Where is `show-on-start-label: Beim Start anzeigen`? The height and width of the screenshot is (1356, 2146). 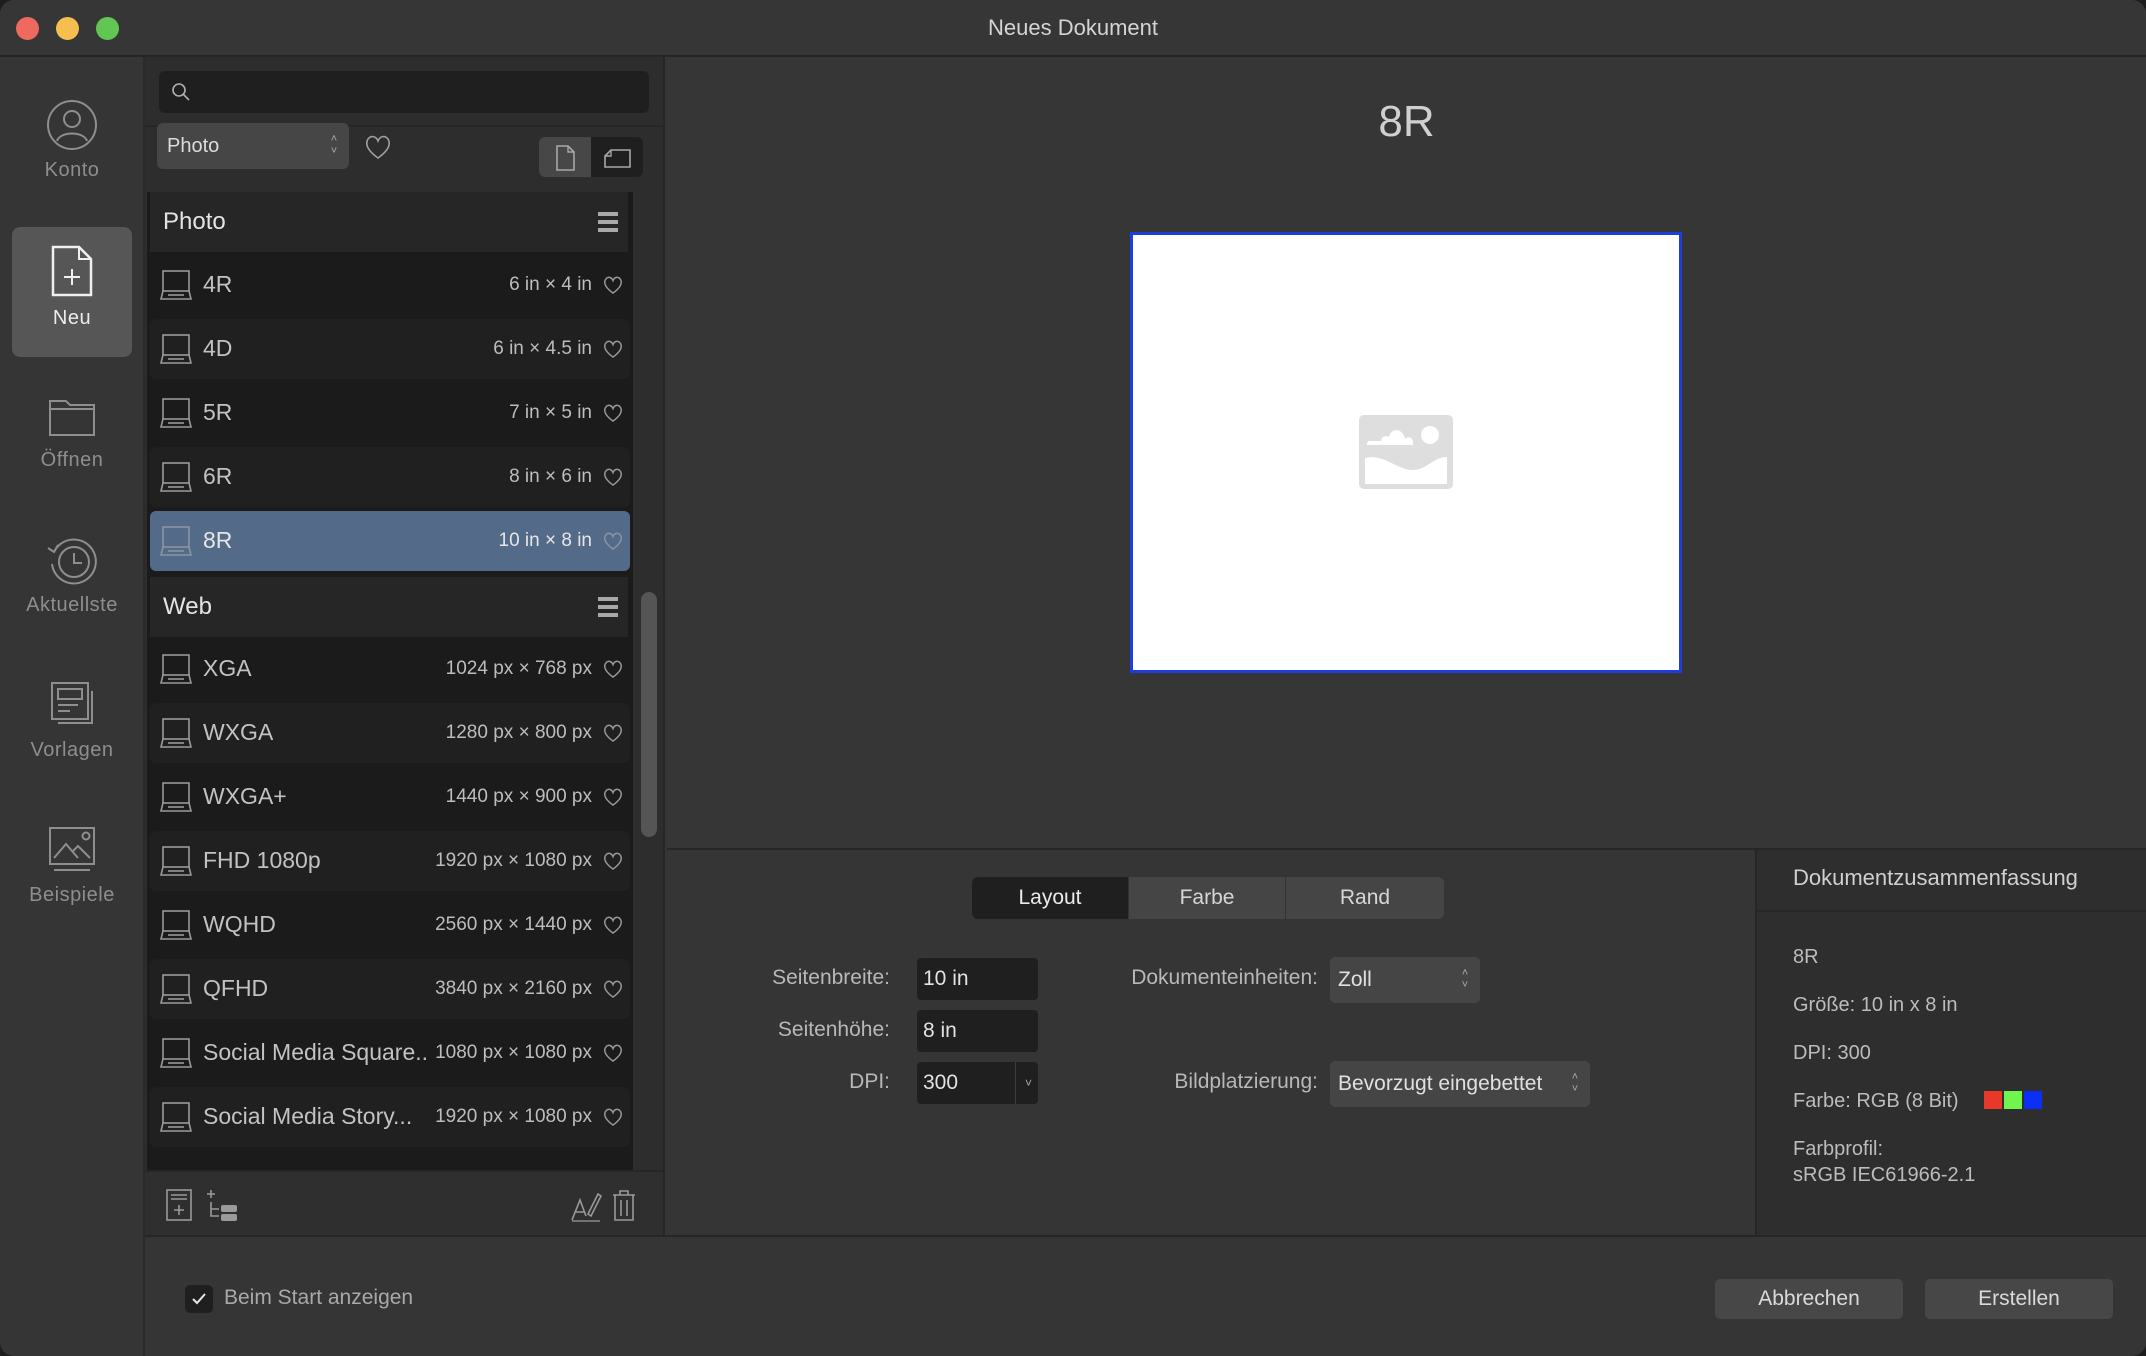 show-on-start-label: Beim Start anzeigen is located at coordinates (318, 1298).